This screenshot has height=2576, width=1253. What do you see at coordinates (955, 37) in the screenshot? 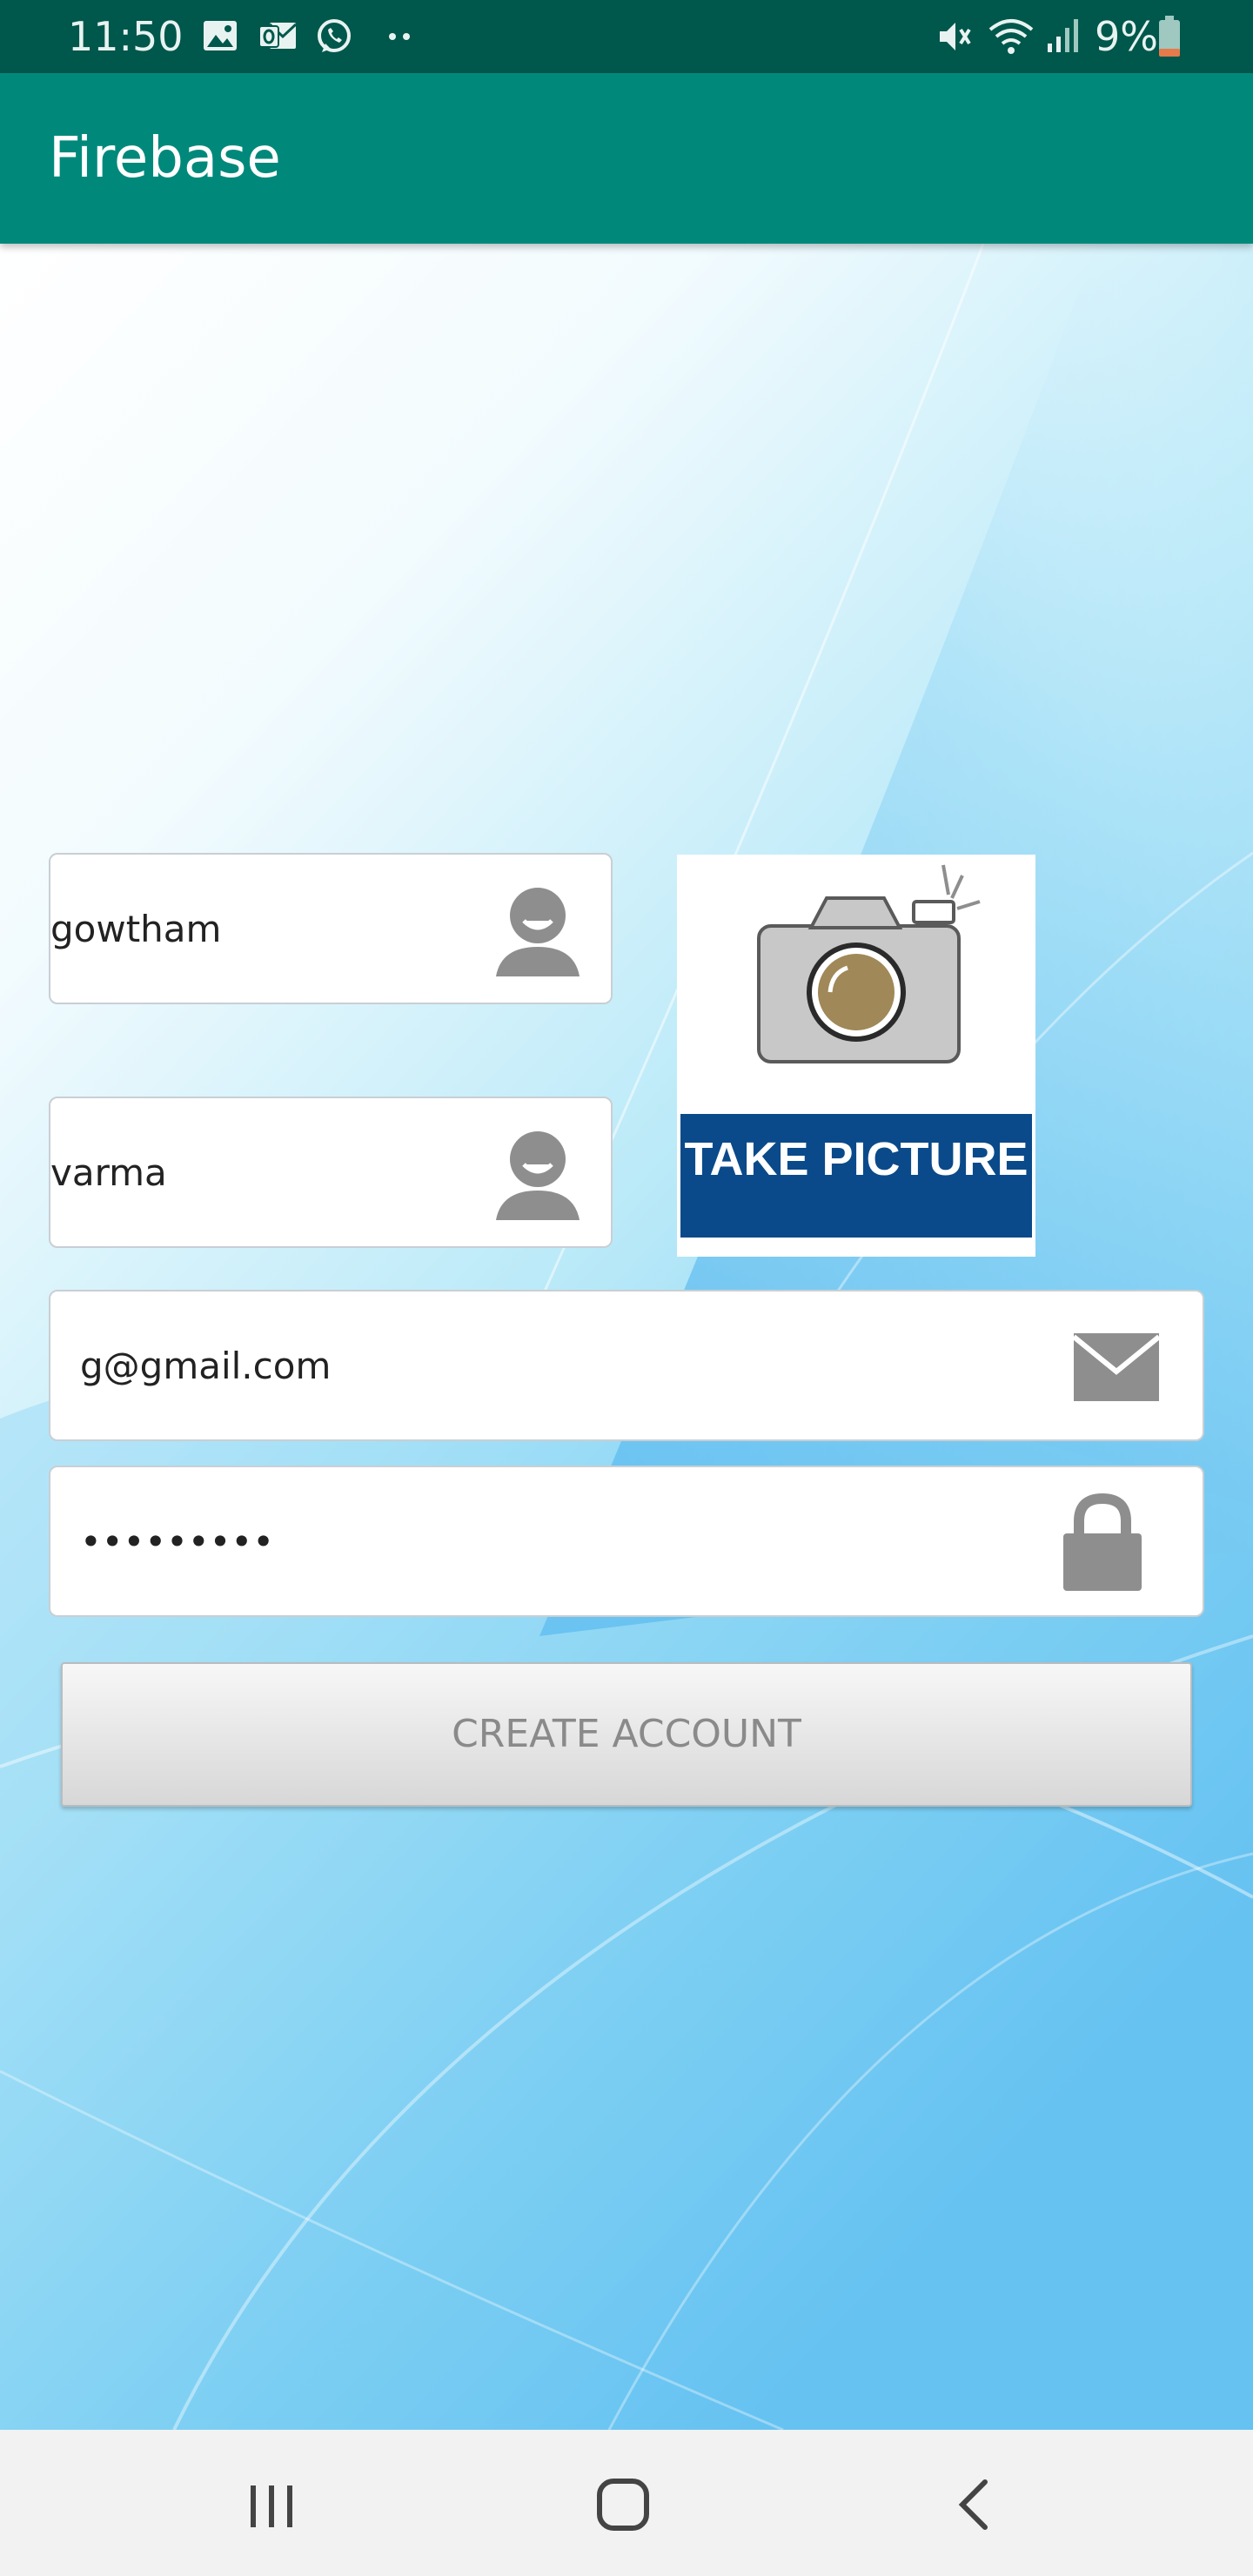
I see `mute-icon` at bounding box center [955, 37].